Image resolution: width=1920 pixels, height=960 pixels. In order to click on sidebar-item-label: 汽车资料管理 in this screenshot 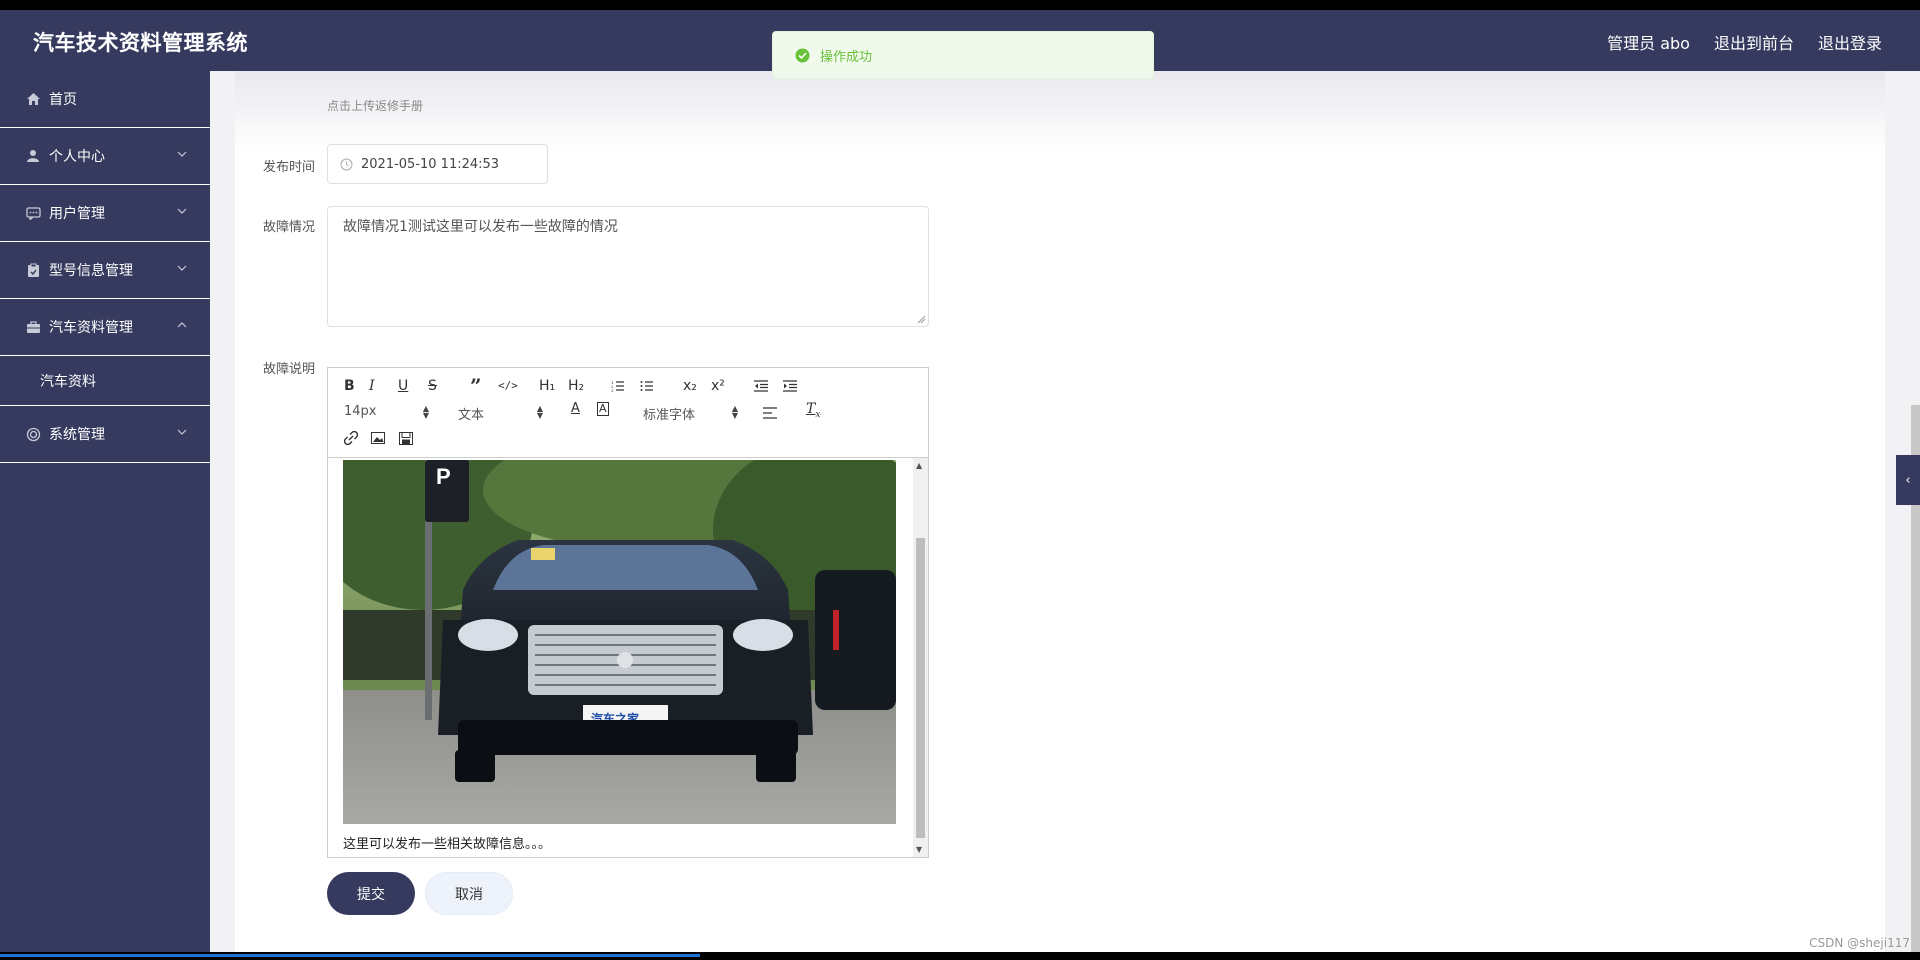, I will do `click(91, 328)`.